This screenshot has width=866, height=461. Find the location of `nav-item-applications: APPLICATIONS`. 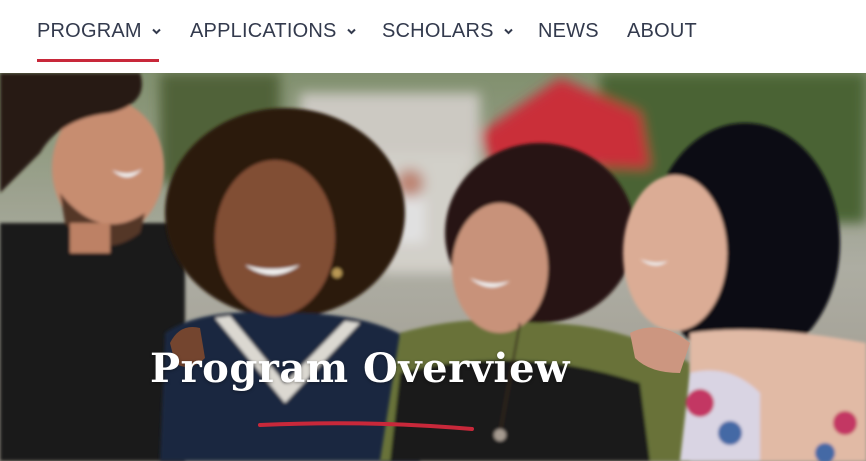

nav-item-applications: APPLICATIONS is located at coordinates (273, 31).